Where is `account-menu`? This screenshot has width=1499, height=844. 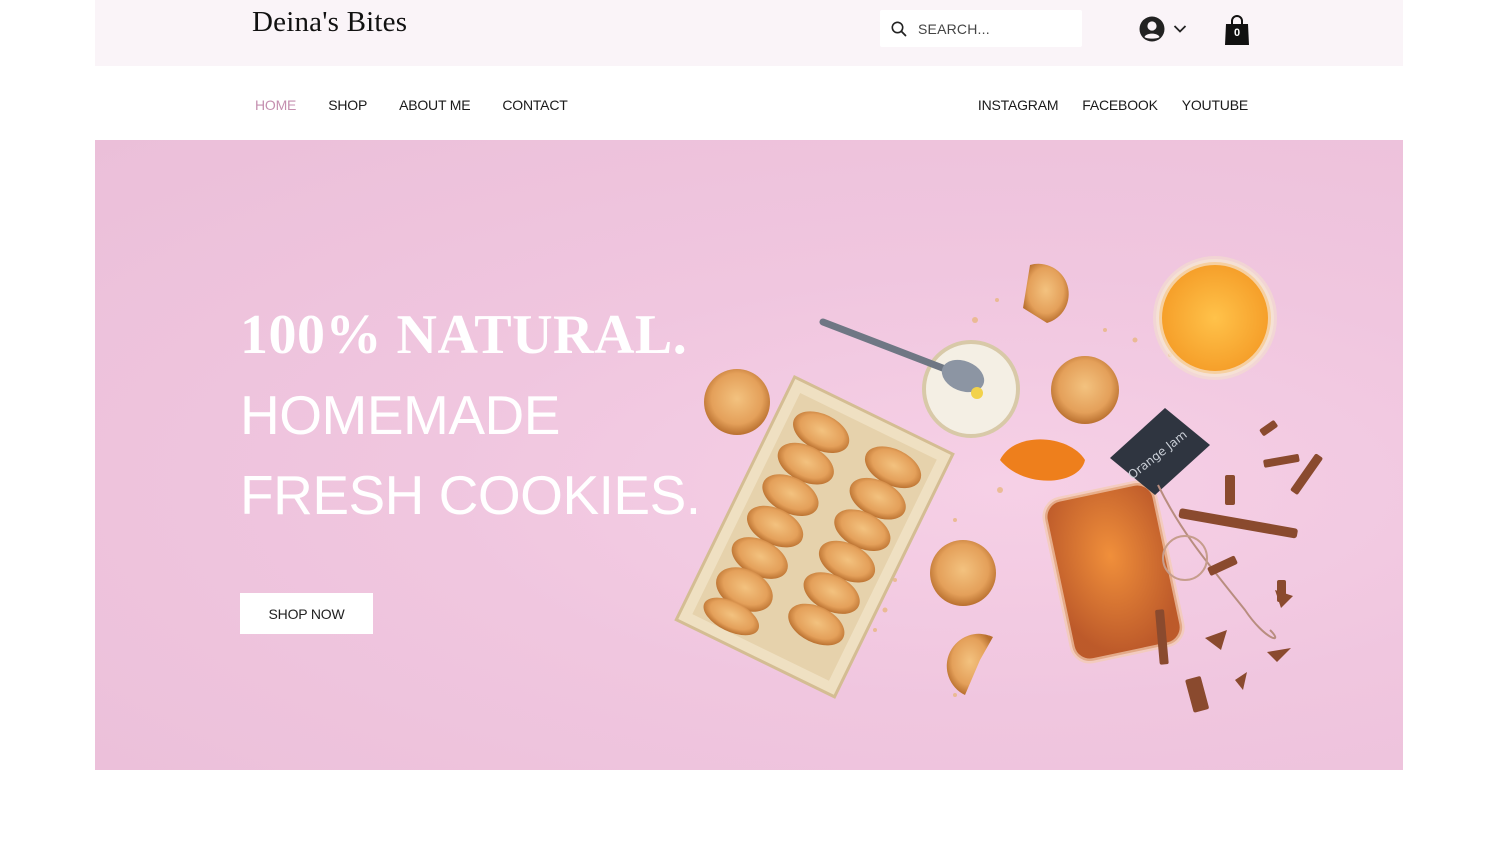 account-menu is located at coordinates (1163, 29).